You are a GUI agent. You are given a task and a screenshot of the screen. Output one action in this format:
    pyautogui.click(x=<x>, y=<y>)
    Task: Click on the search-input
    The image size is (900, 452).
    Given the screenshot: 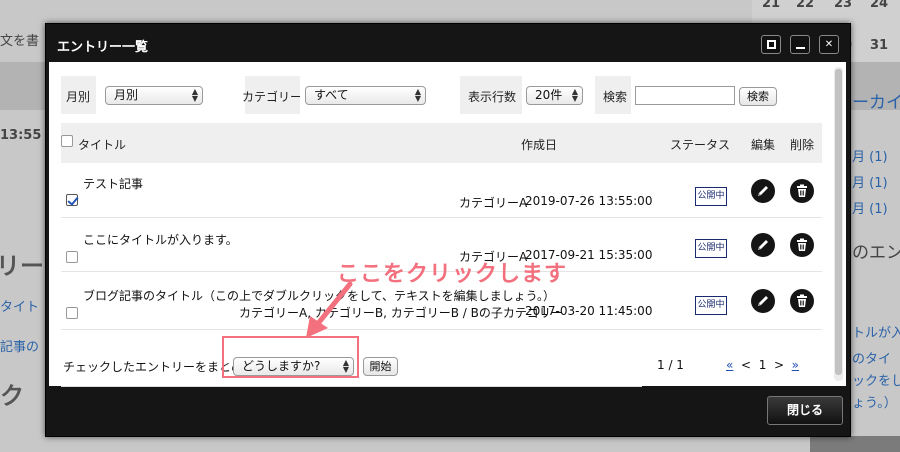 What is the action you would take?
    pyautogui.click(x=685, y=95)
    